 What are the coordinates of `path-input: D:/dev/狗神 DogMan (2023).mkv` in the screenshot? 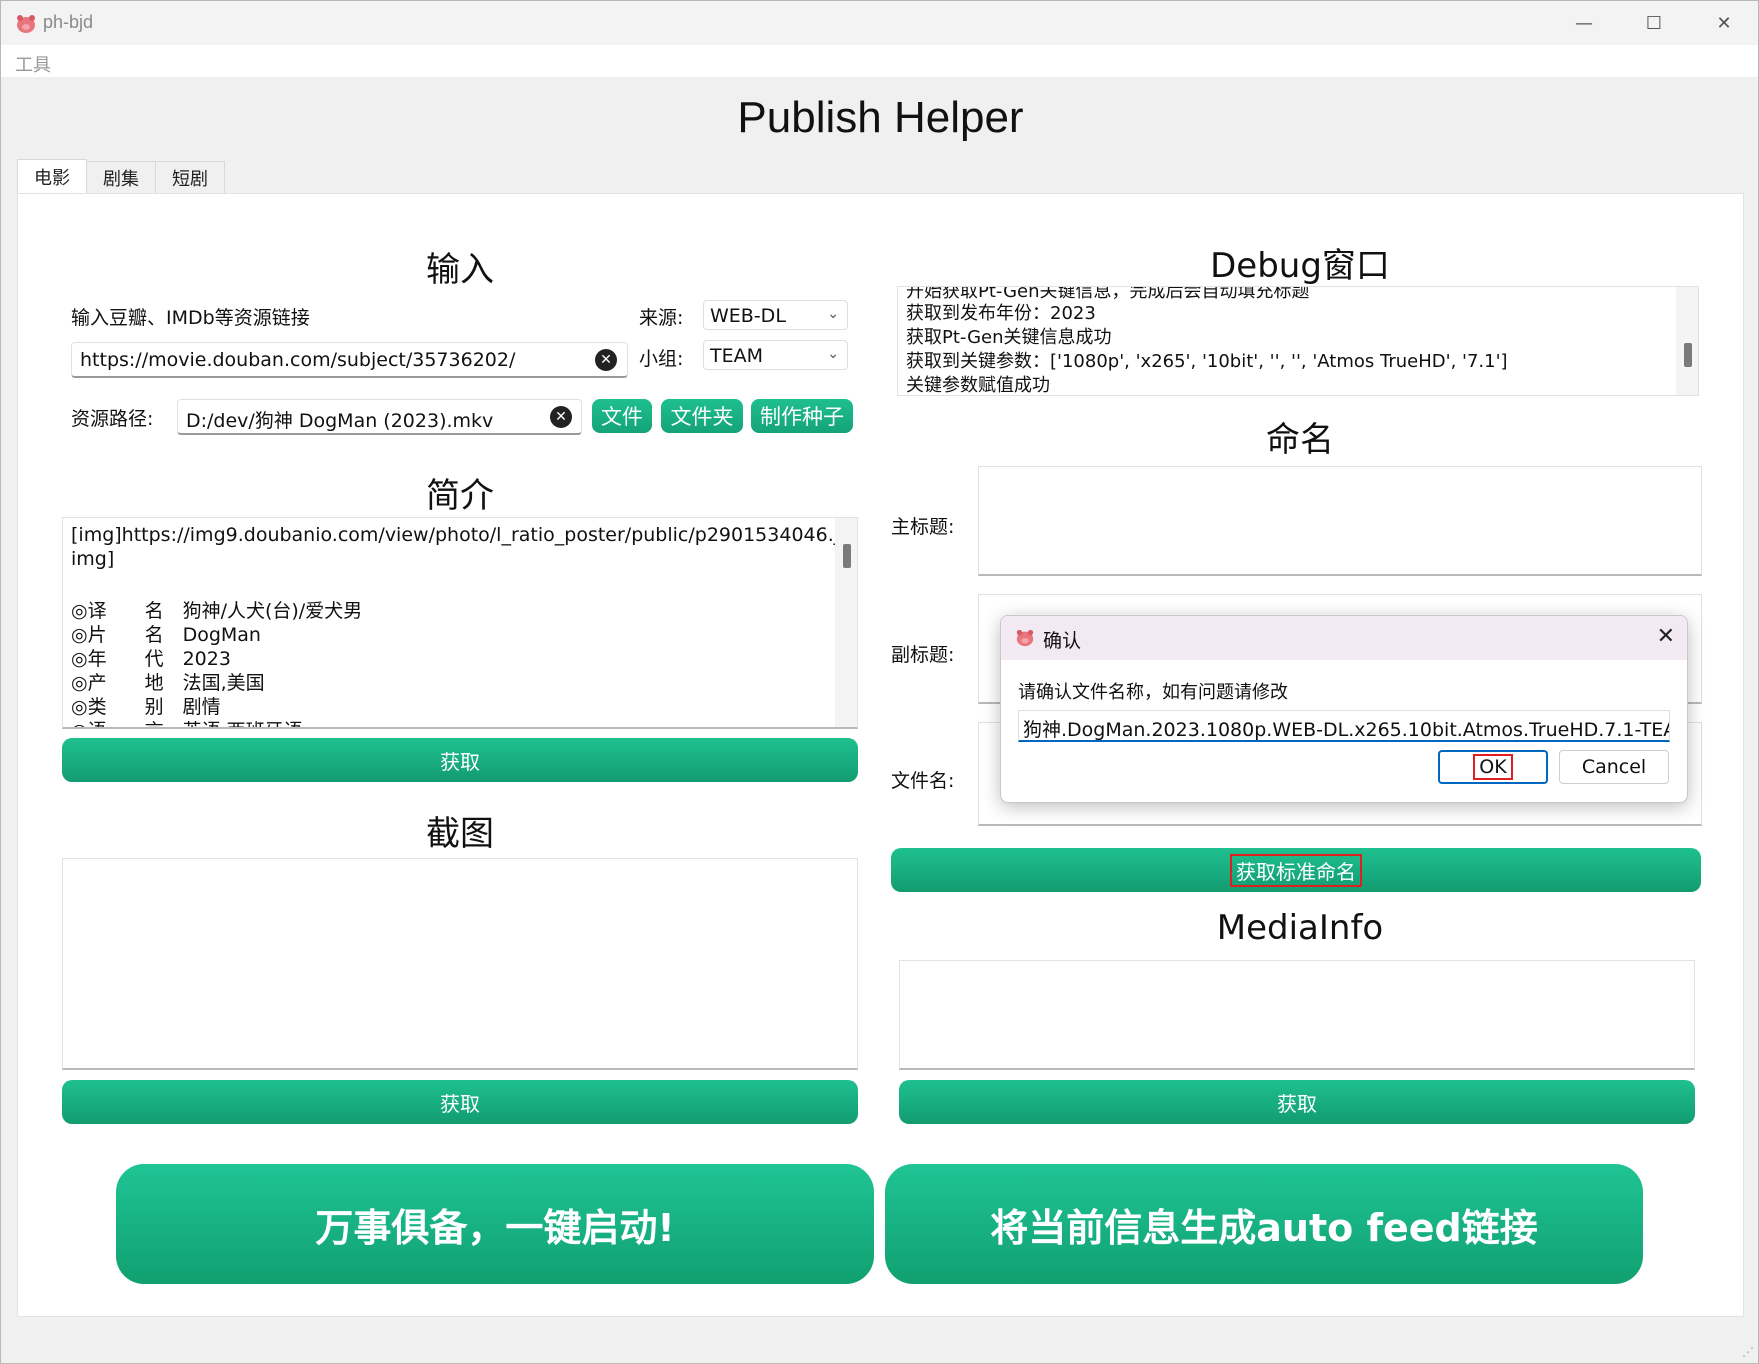 It's located at (379, 417).